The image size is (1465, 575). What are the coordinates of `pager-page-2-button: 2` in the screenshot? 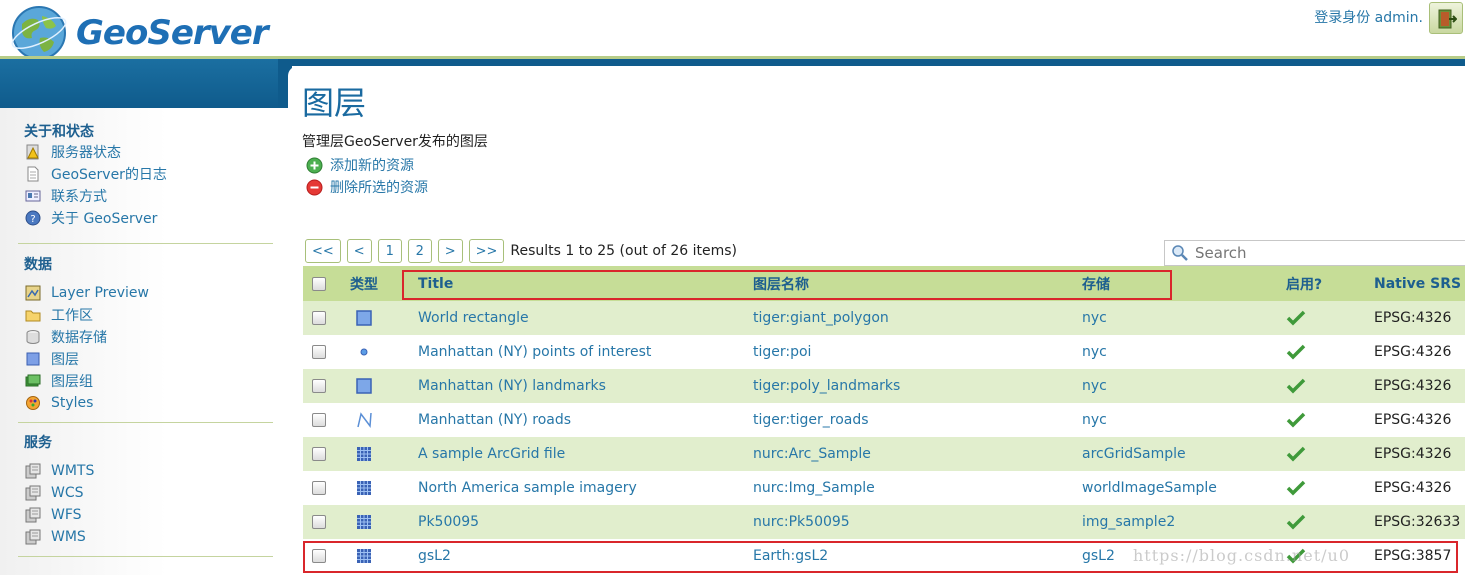 It's located at (419, 251).